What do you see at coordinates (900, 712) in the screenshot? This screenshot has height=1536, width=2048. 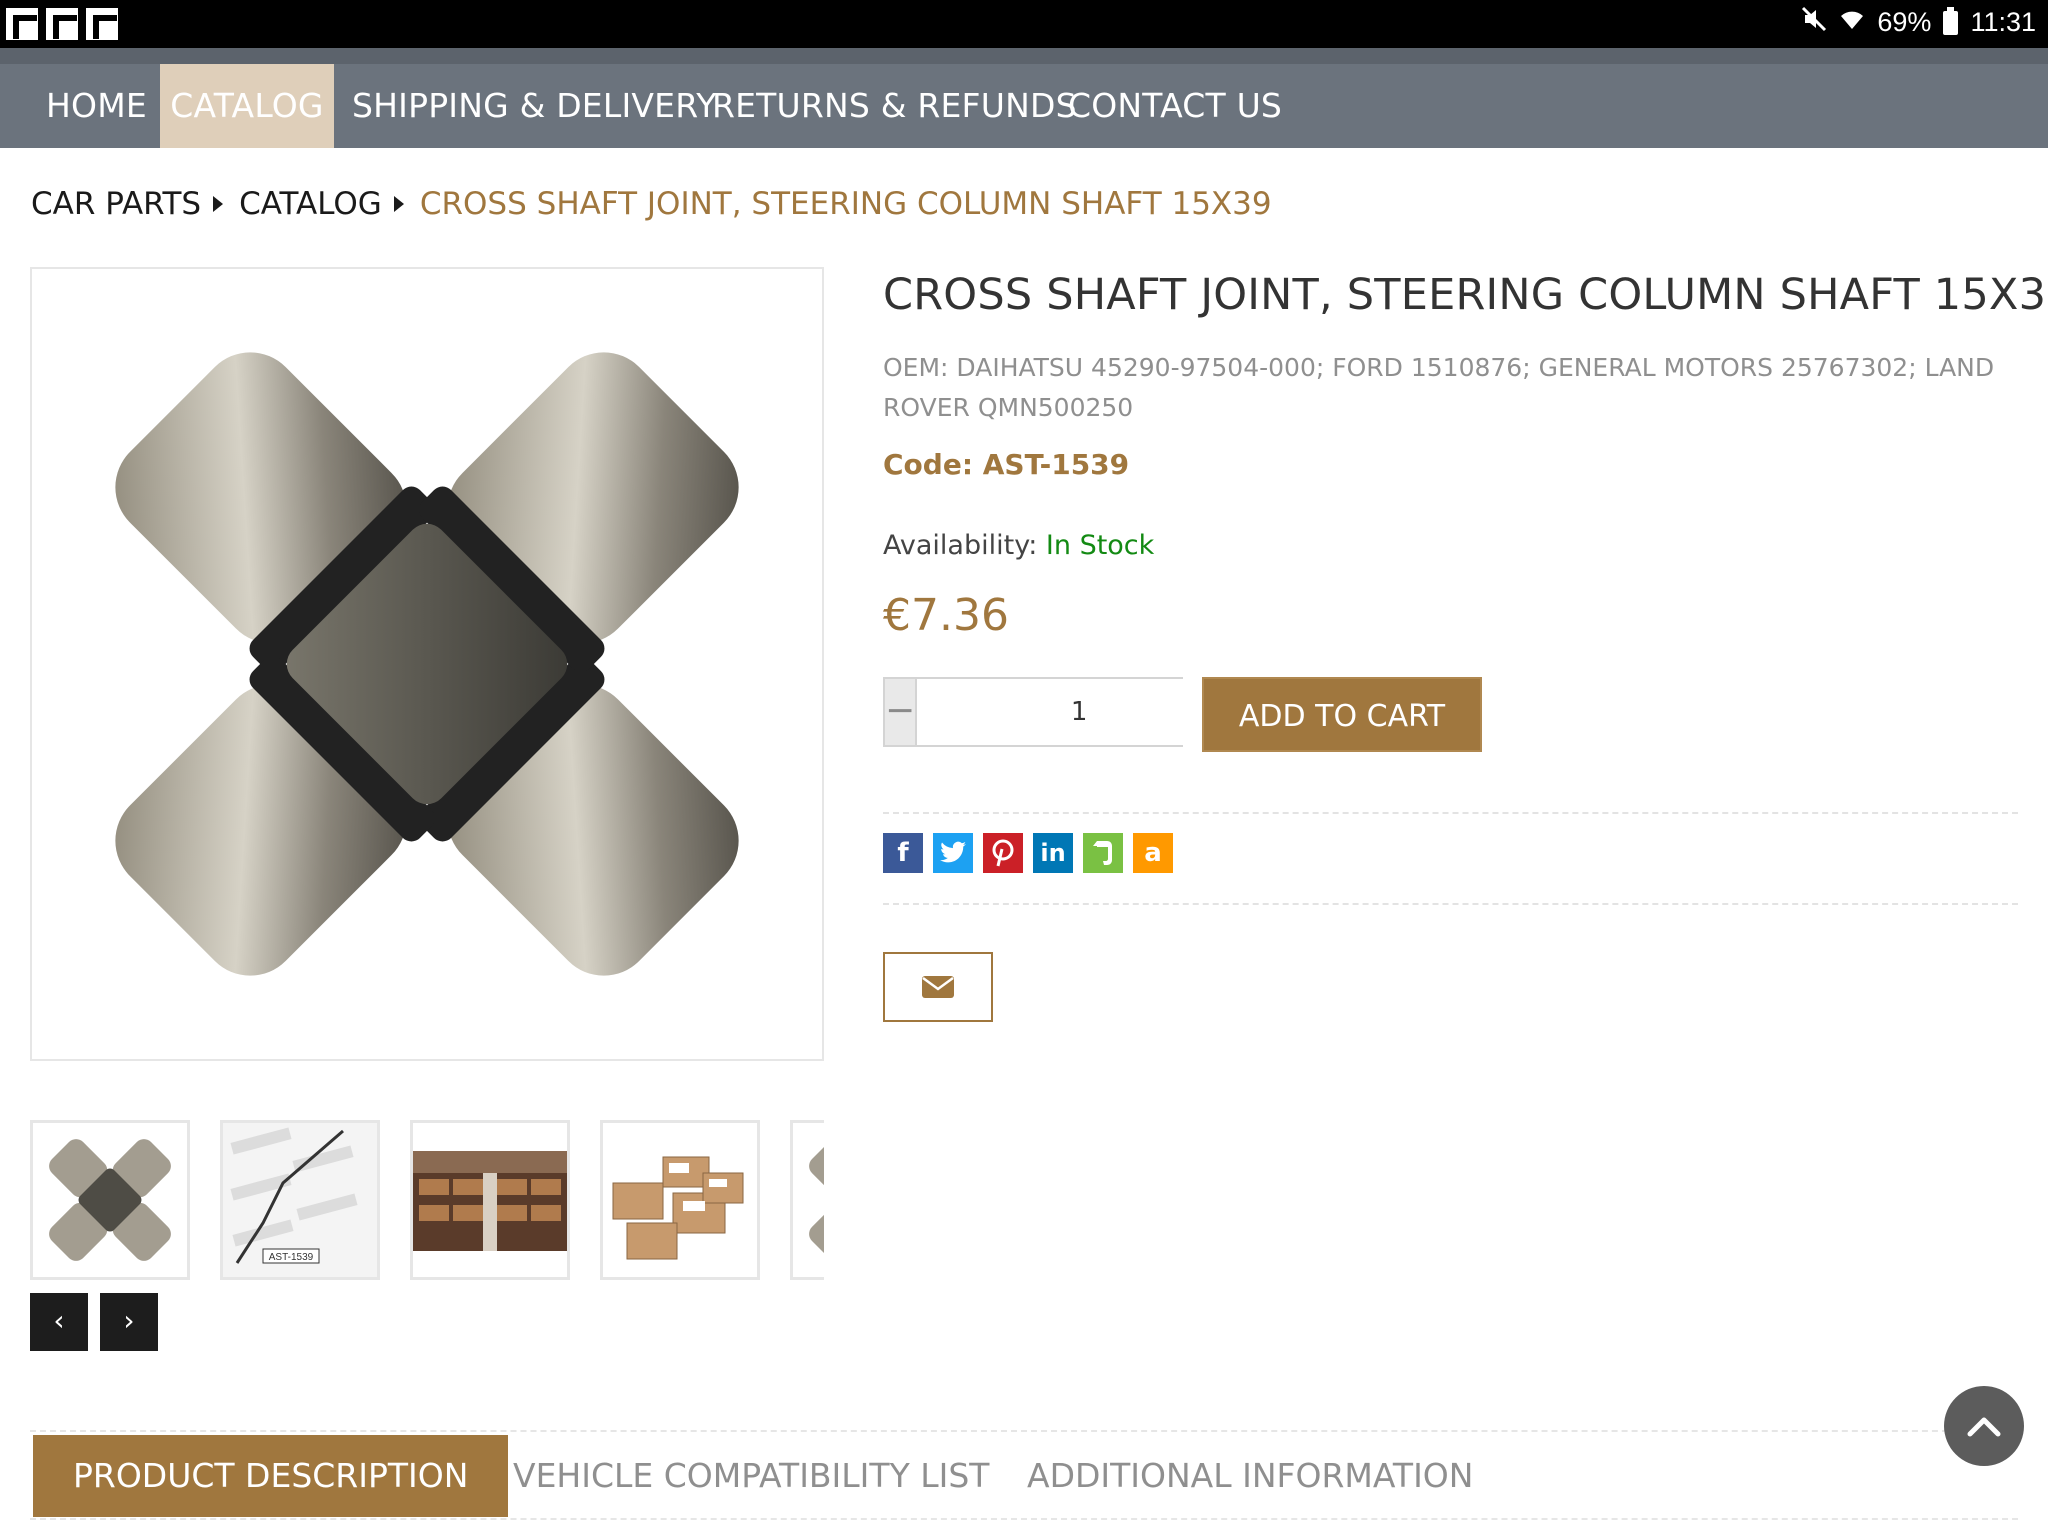 I see `quantity-decrease-button: −` at bounding box center [900, 712].